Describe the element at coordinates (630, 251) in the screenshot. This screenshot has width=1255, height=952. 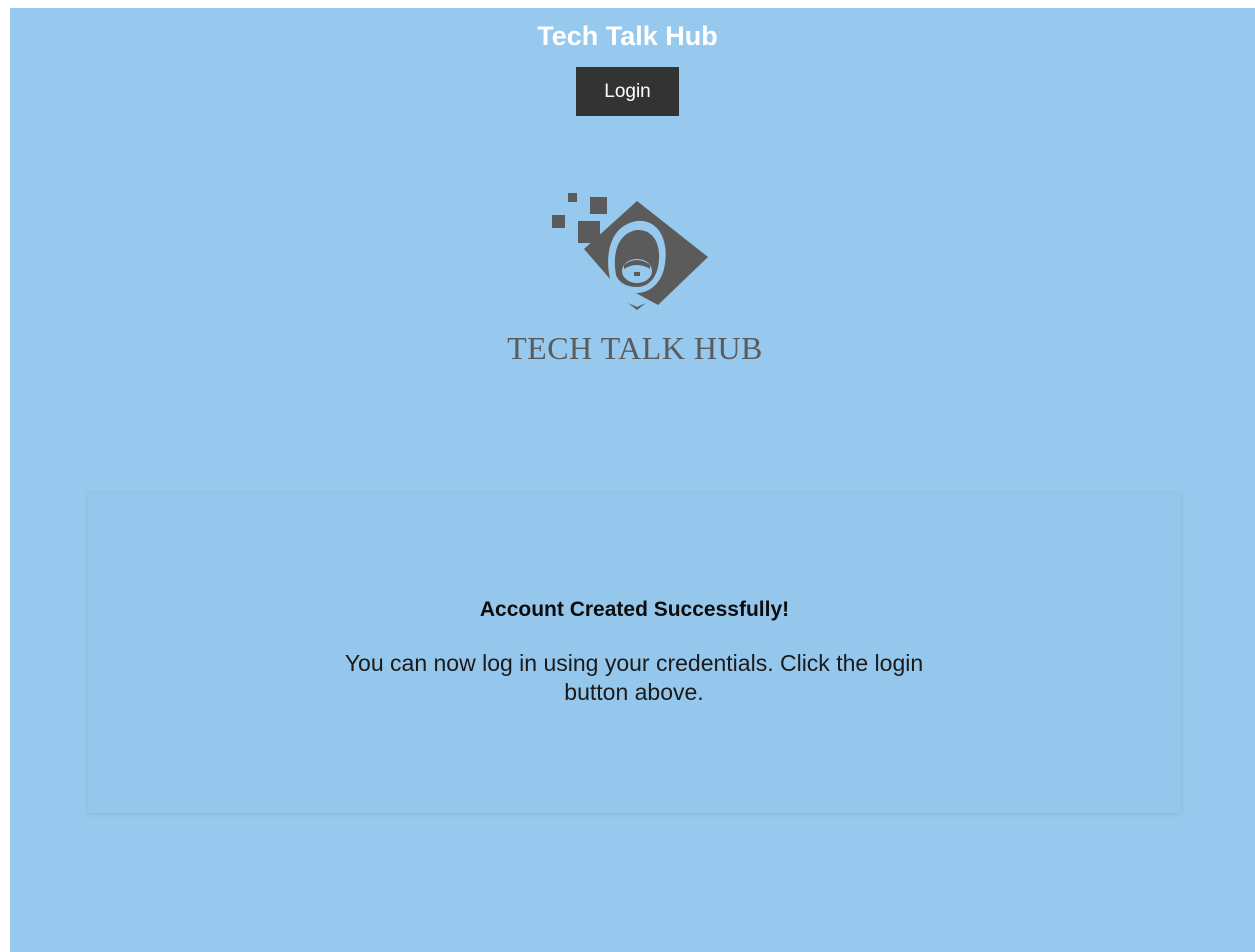
I see `hooded-figure-logo-icon` at that location.